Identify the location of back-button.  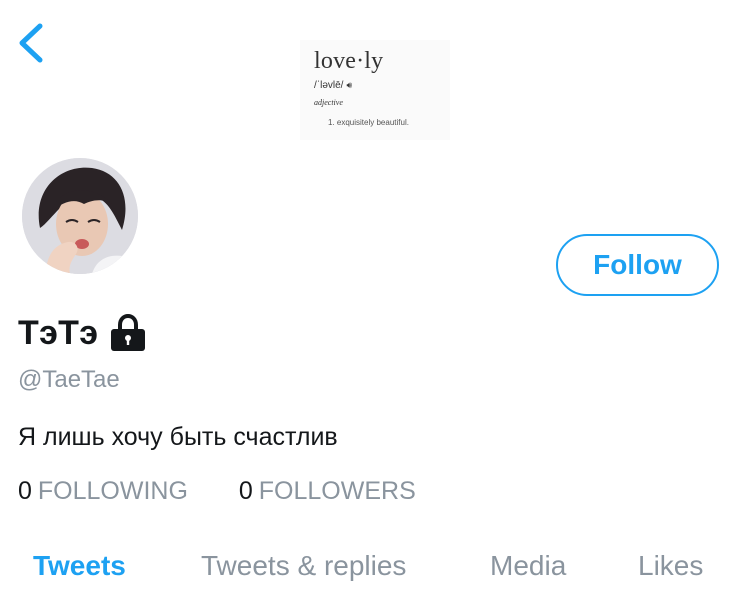
(32, 43).